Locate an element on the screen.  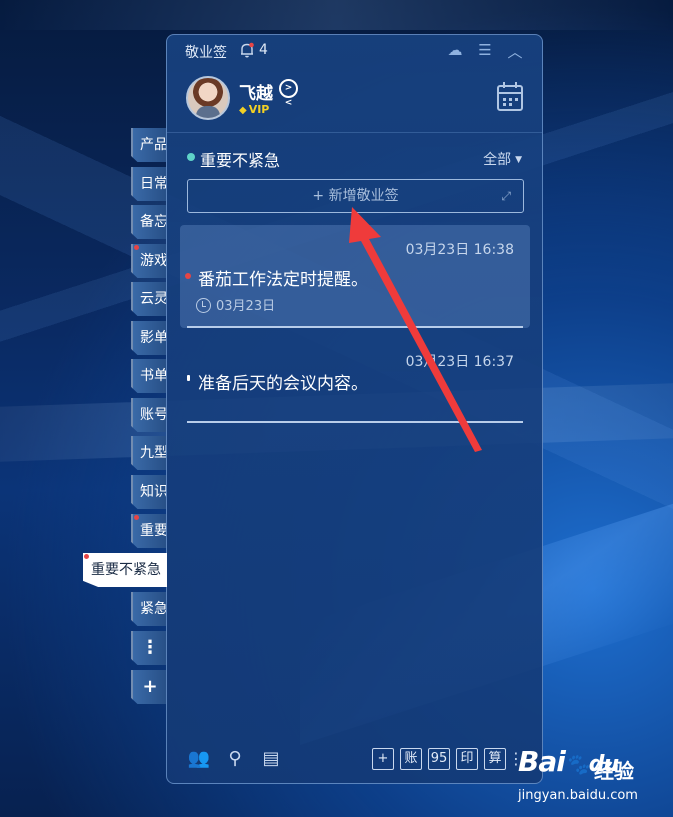
category-tab: 日常 is located at coordinates (149, 184).